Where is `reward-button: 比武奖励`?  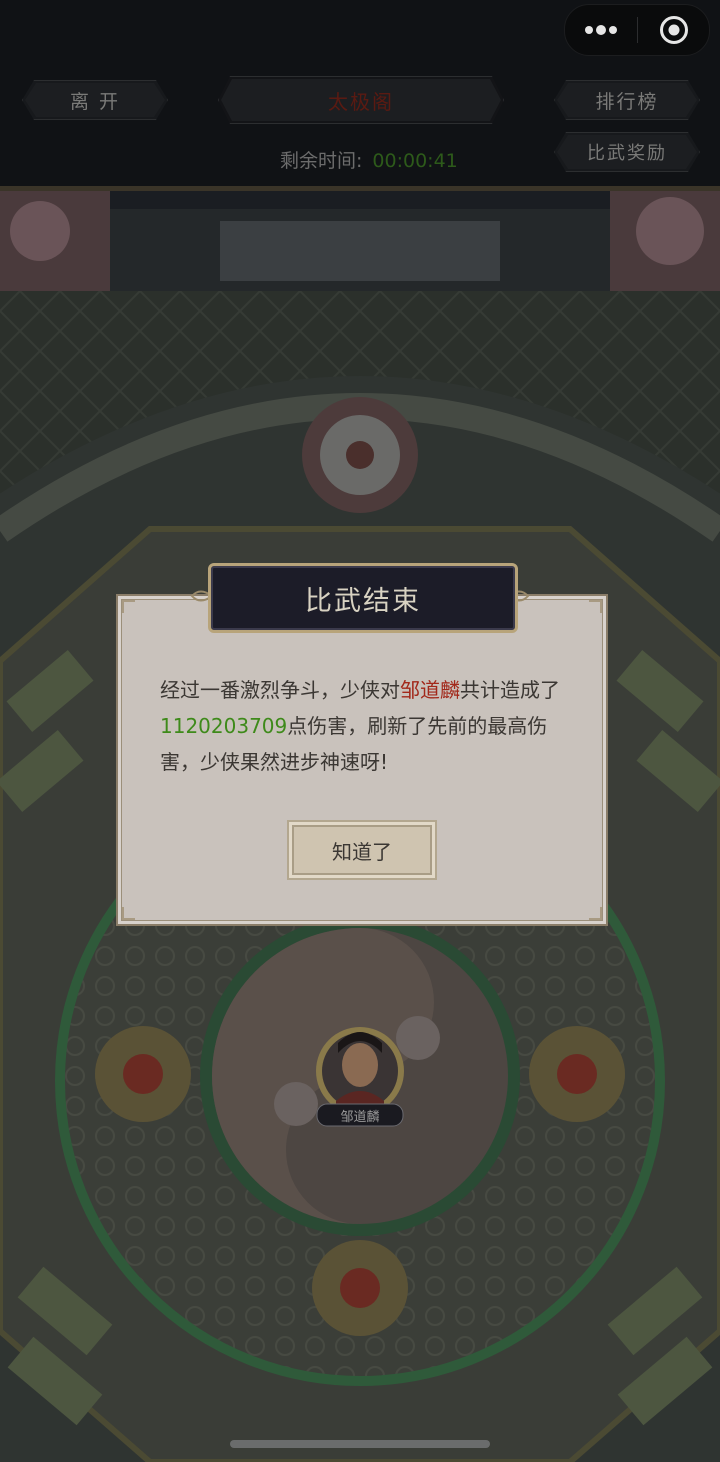
reward-button: 比武奖励 is located at coordinates (627, 152).